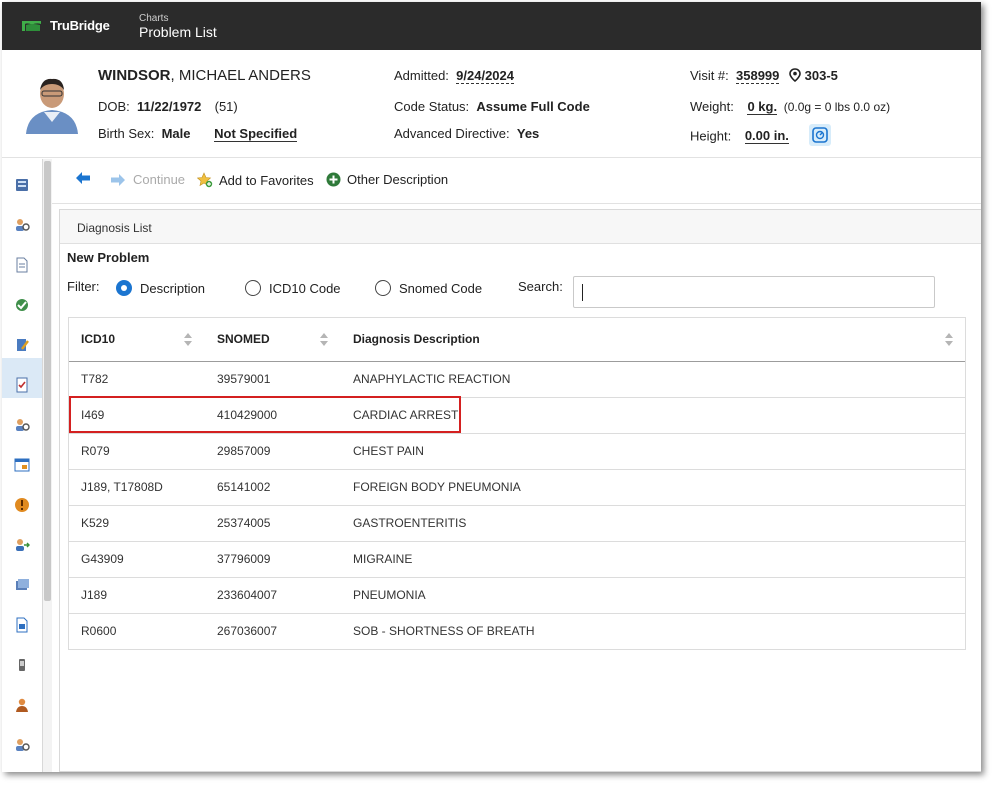  I want to click on orders-icon, so click(22, 585).